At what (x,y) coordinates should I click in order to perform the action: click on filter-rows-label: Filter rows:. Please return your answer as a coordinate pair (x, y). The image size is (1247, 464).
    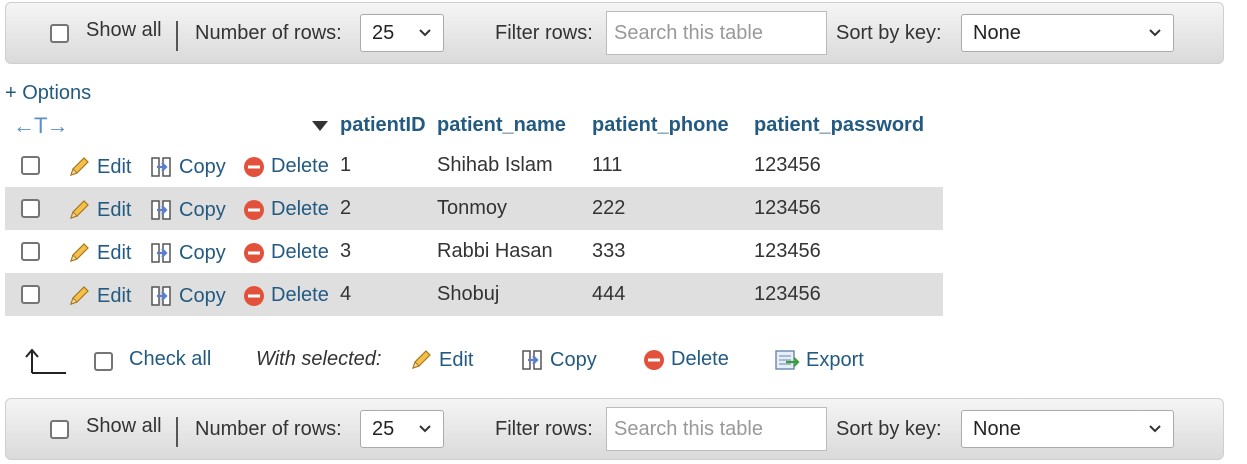
    Looking at the image, I should click on (544, 33).